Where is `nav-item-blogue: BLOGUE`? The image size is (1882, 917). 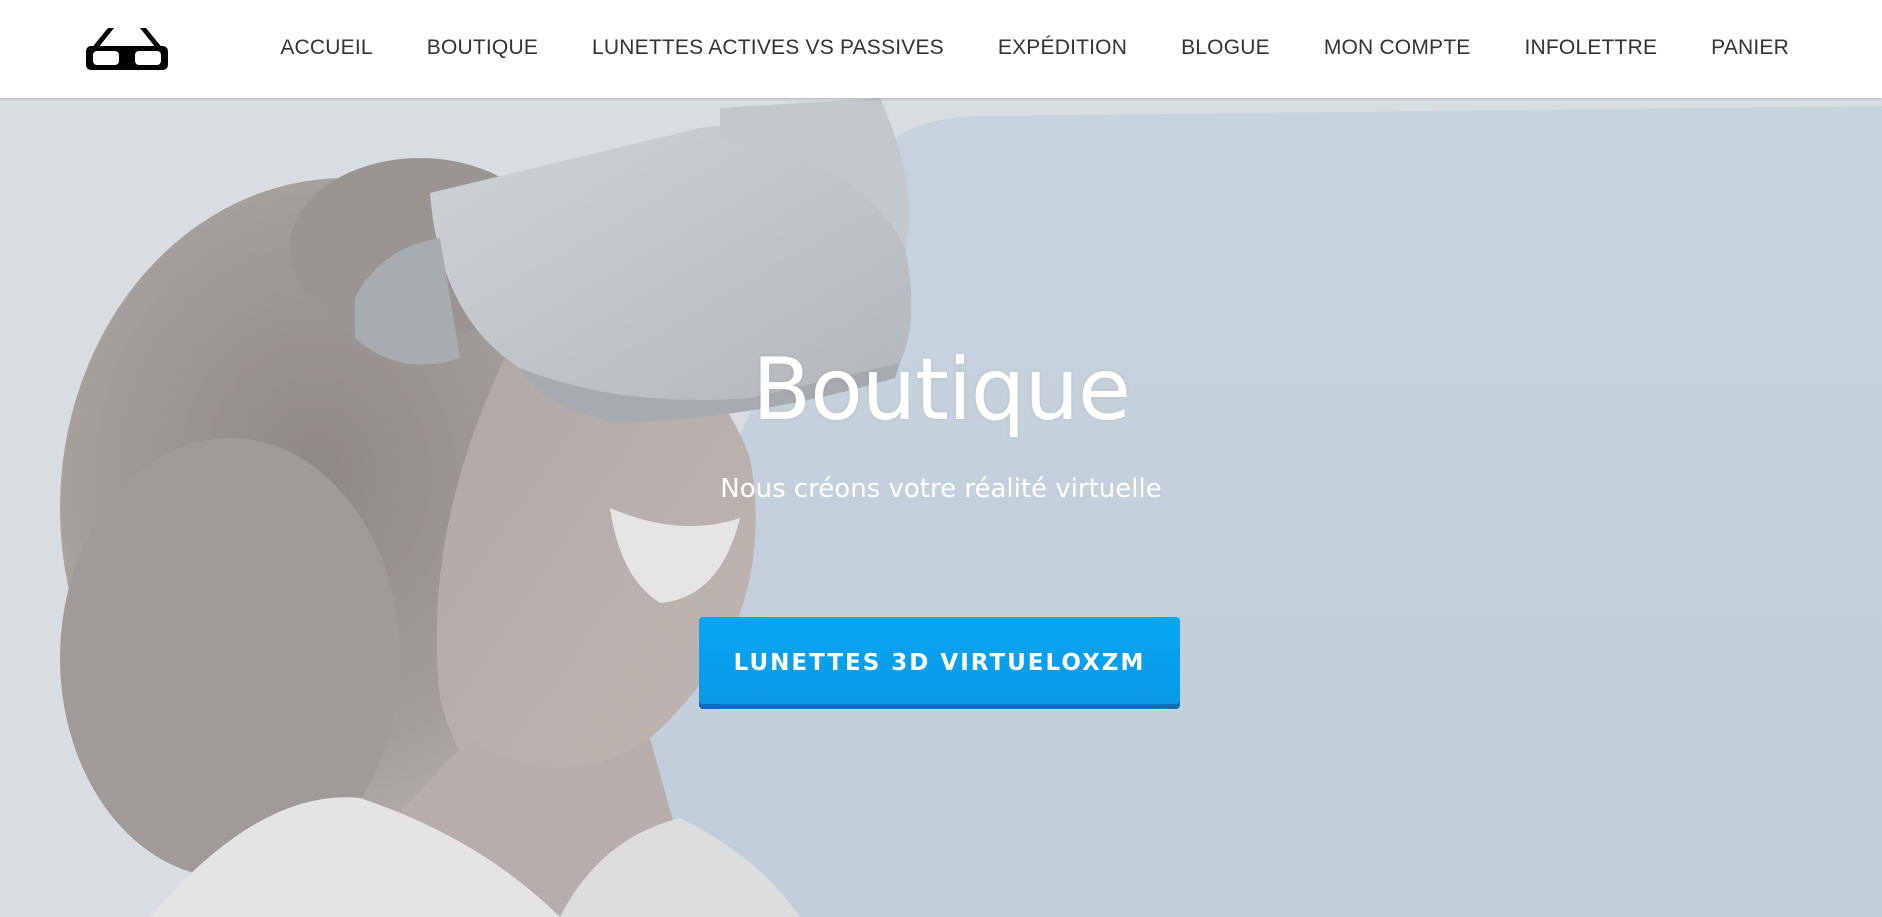
nav-item-blogue: BLOGUE is located at coordinates (1225, 48).